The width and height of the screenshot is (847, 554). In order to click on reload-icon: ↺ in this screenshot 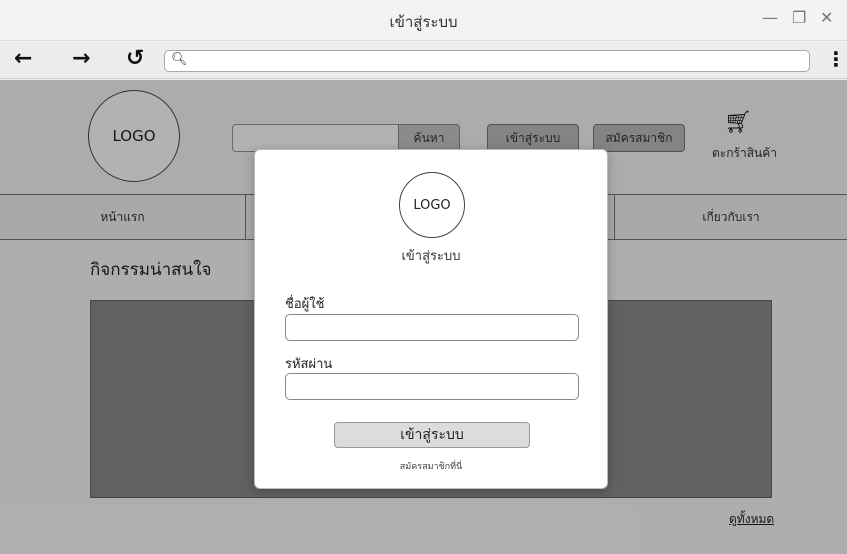, I will do `click(135, 58)`.